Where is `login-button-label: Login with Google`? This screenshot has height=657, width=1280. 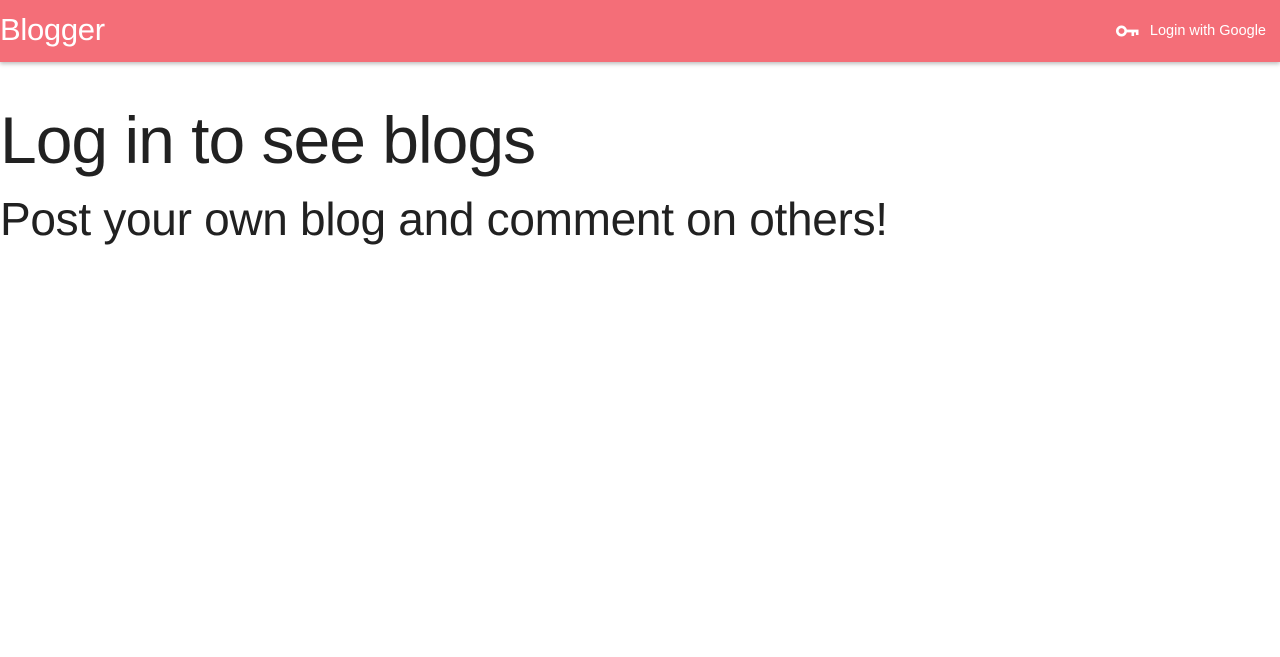
login-button-label: Login with Google is located at coordinates (1207, 31).